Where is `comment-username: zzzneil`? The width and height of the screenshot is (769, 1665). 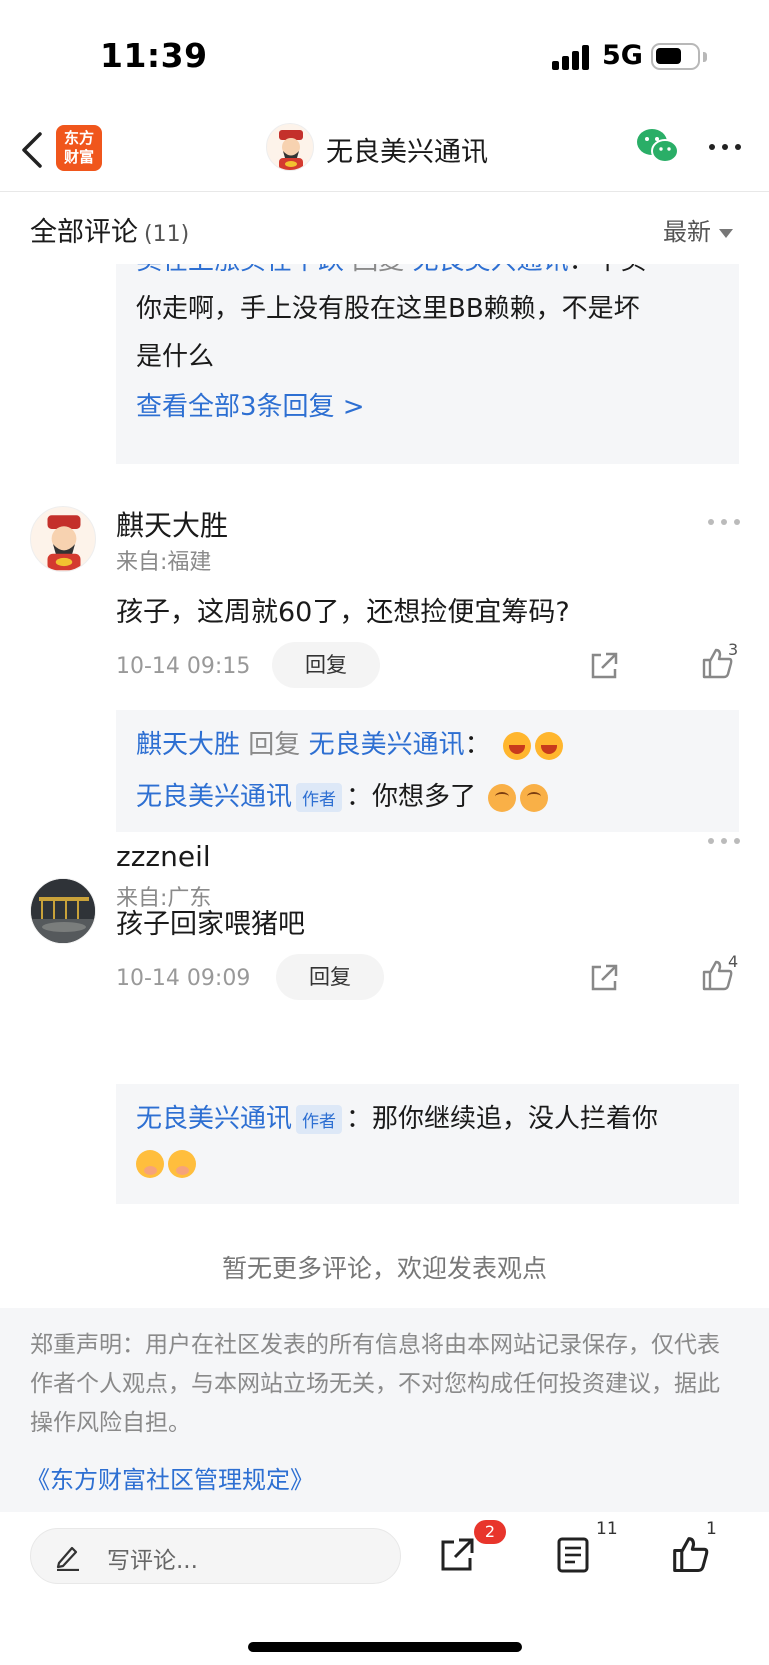
comment-username: zzzneil is located at coordinates (163, 856).